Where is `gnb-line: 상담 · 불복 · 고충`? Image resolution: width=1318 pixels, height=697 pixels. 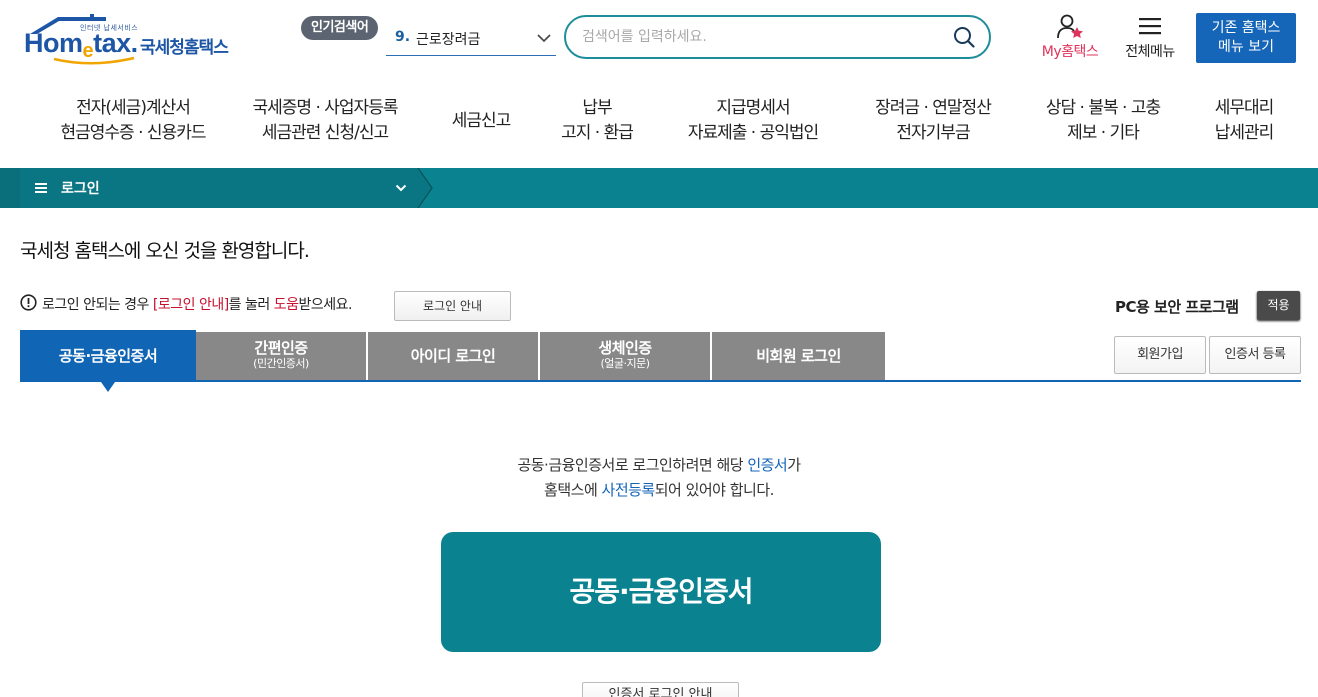 gnb-line: 상담 · 불복 · 고충 is located at coordinates (1103, 108).